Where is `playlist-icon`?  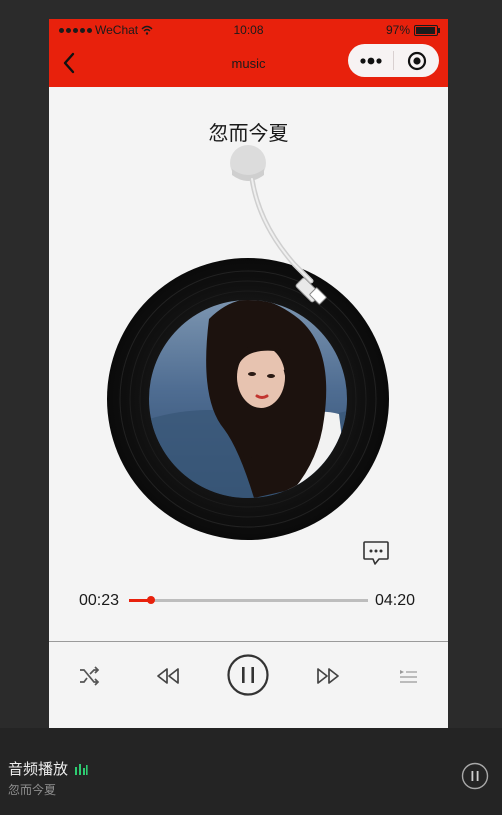
playlist-icon is located at coordinates (408, 676).